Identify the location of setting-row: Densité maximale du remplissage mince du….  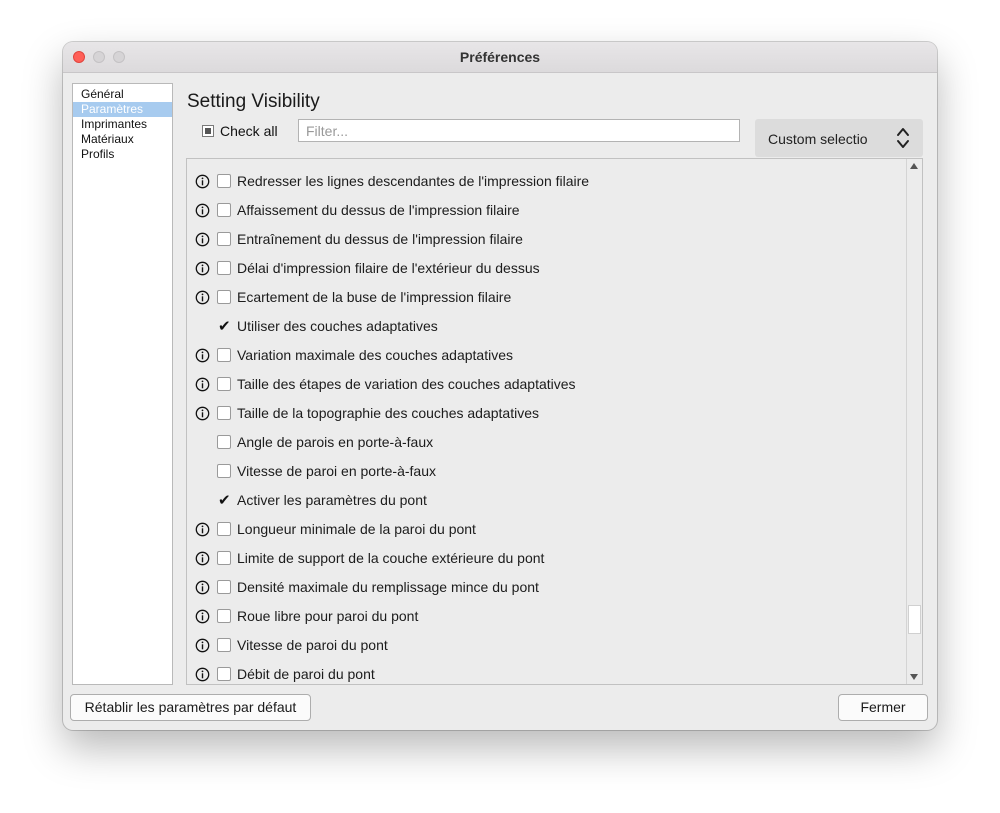
(547, 587).